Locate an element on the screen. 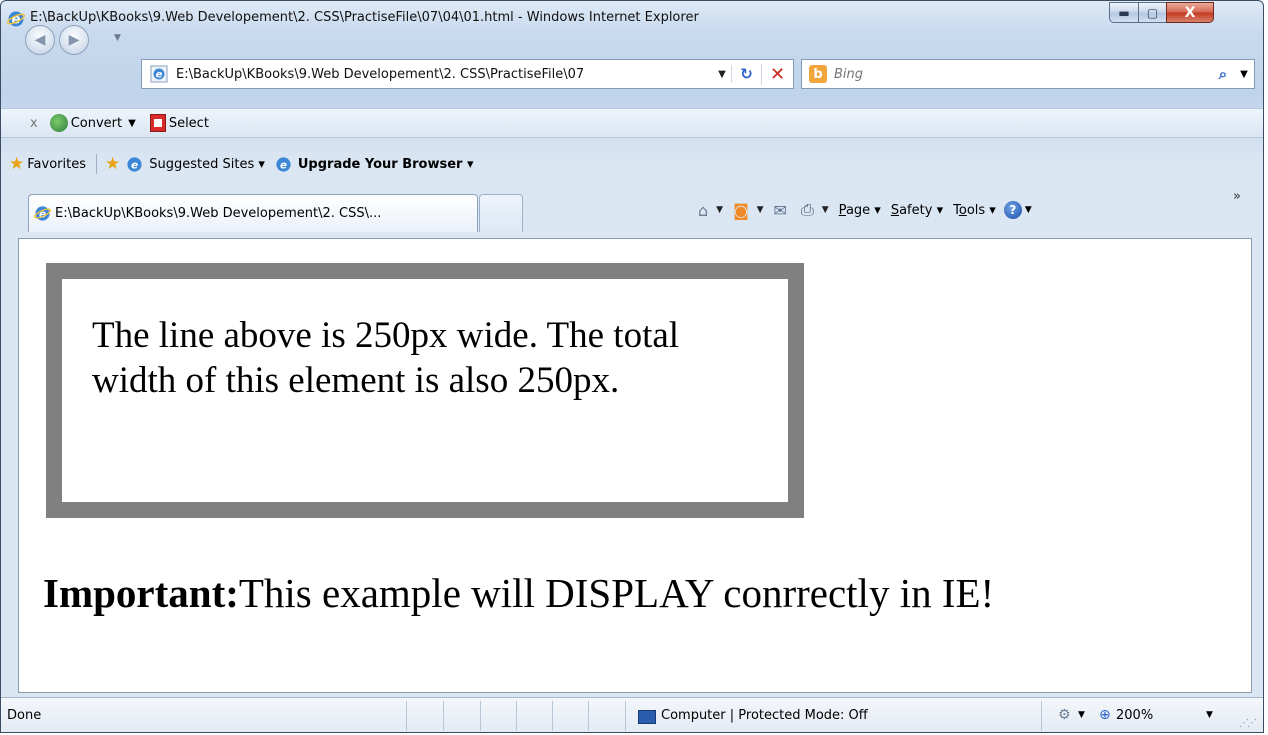 The image size is (1268, 735). back-button: ◀ is located at coordinates (40, 40).